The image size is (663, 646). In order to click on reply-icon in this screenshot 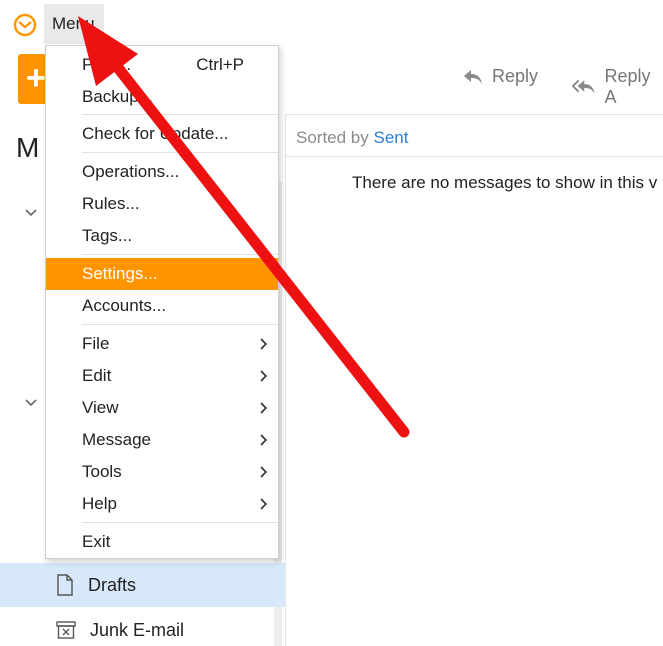, I will do `click(473, 76)`.